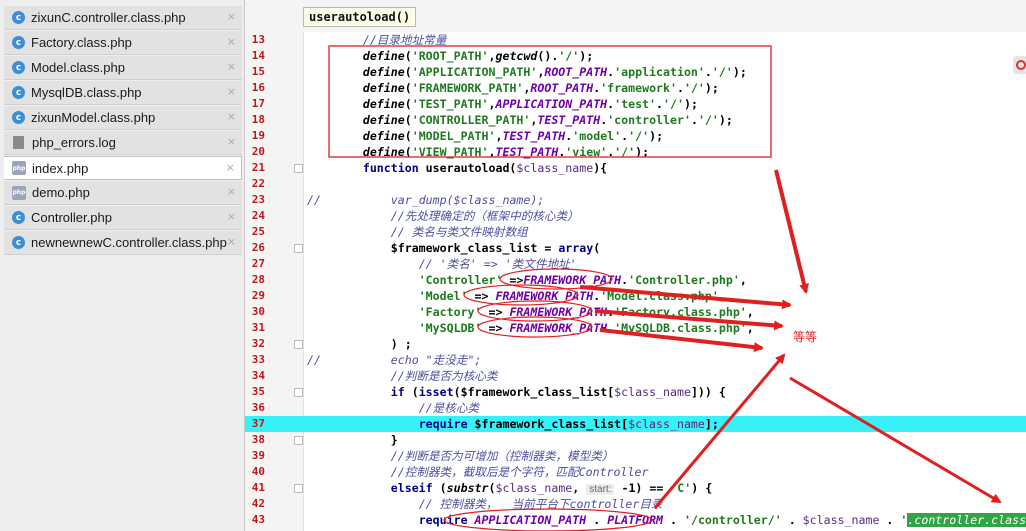  I want to click on code-token: PLATFORM, so click(635, 520).